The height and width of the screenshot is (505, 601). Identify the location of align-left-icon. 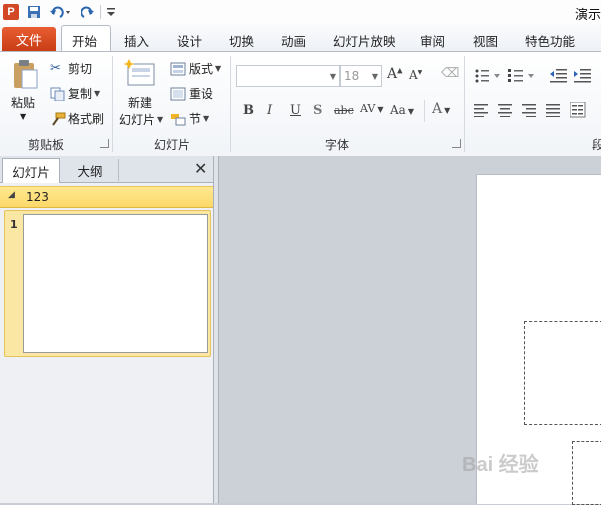
(482, 110).